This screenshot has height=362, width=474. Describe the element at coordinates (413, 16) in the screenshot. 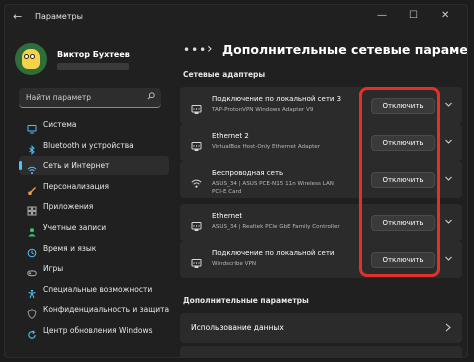

I see `maximize-button: ☐` at that location.